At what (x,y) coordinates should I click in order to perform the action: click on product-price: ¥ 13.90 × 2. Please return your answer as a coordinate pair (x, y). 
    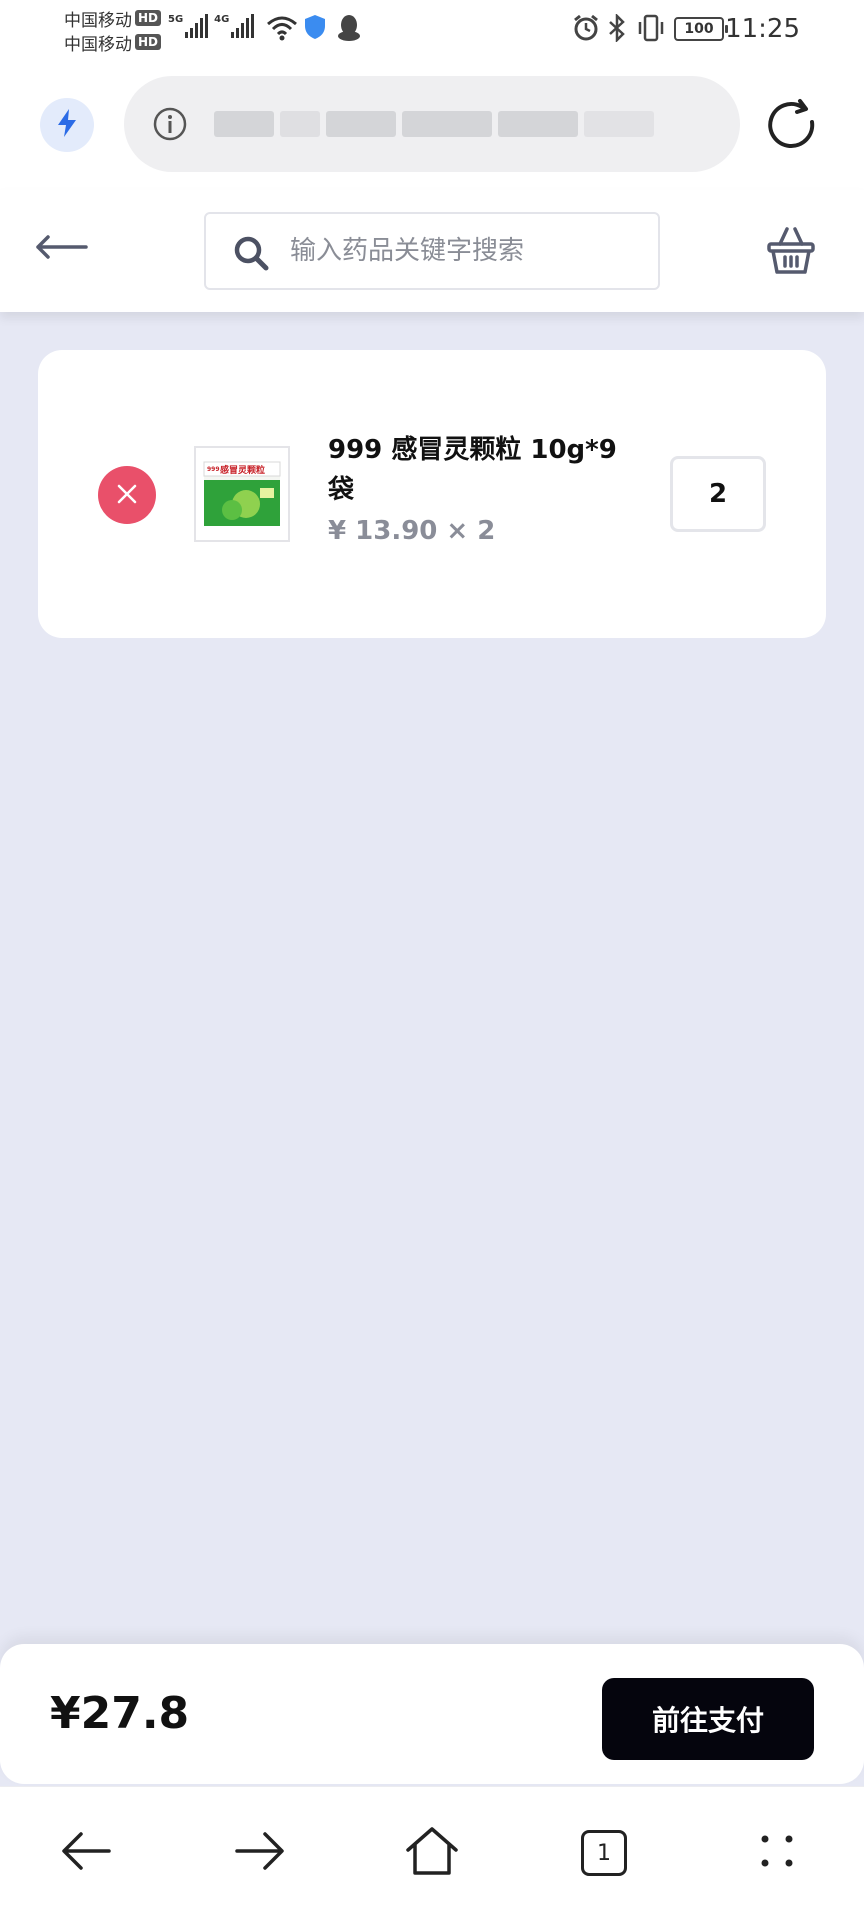
    Looking at the image, I should click on (412, 531).